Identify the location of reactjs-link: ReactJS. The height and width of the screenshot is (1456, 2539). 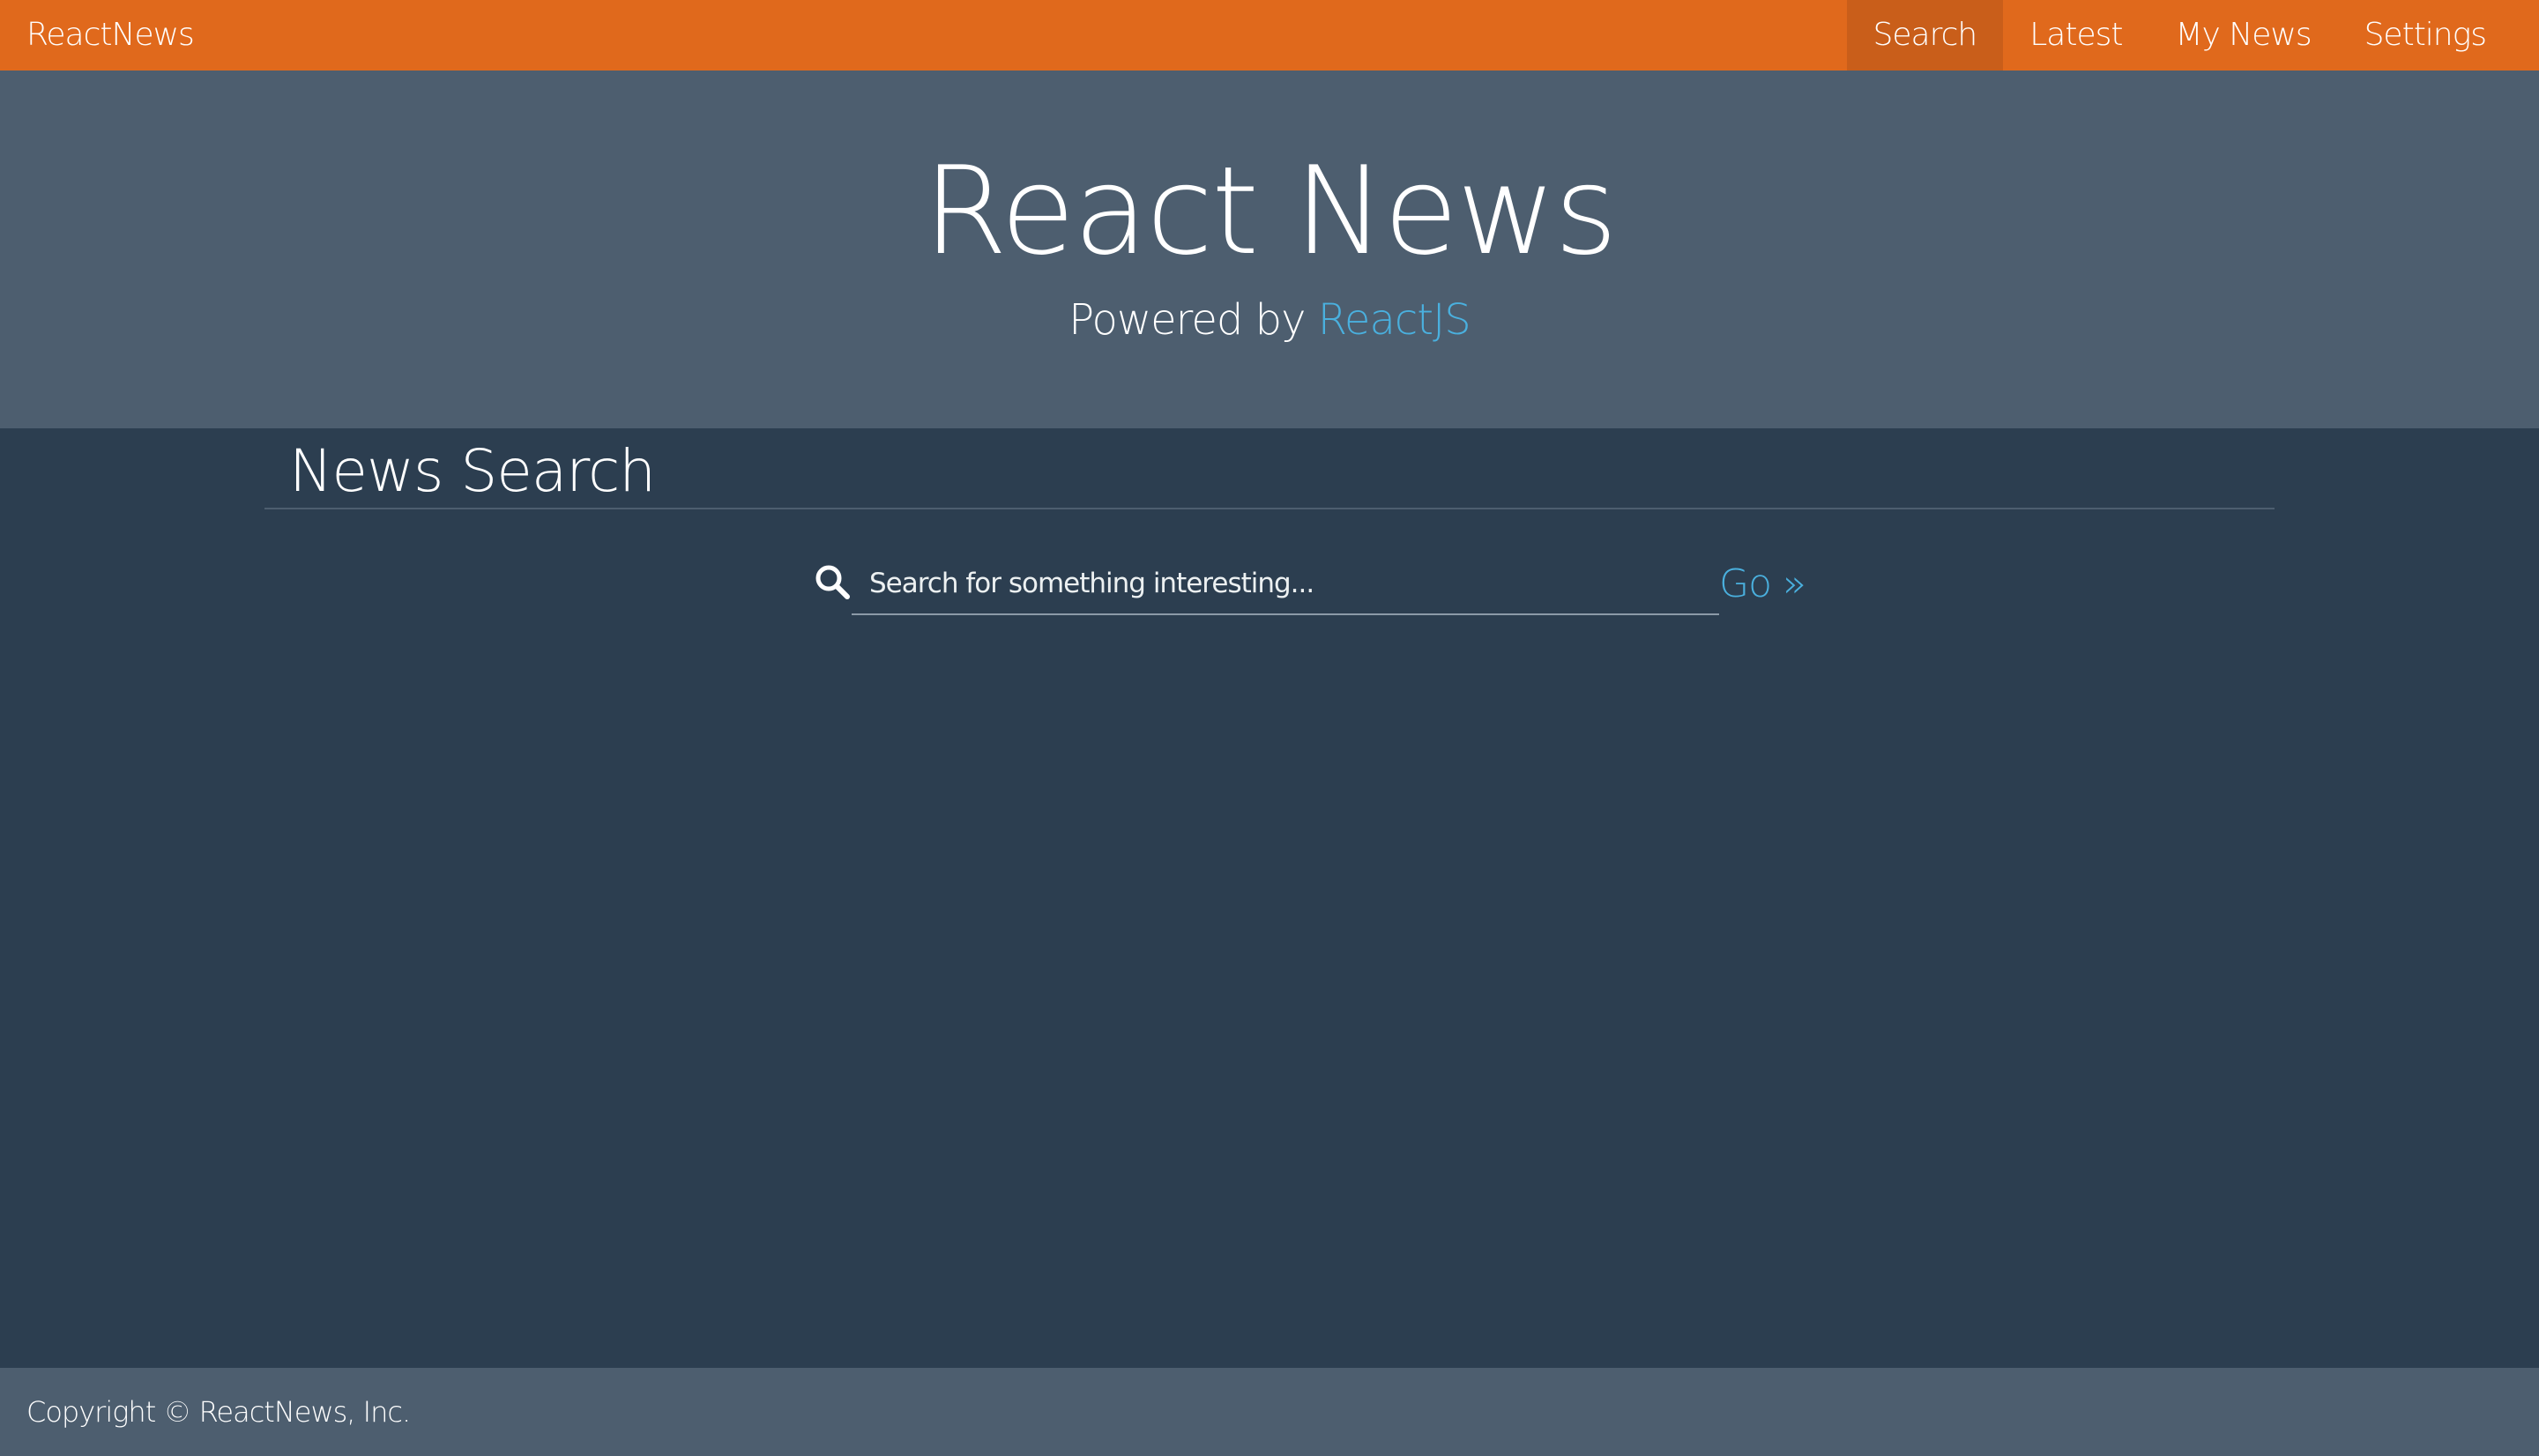
(1394, 320).